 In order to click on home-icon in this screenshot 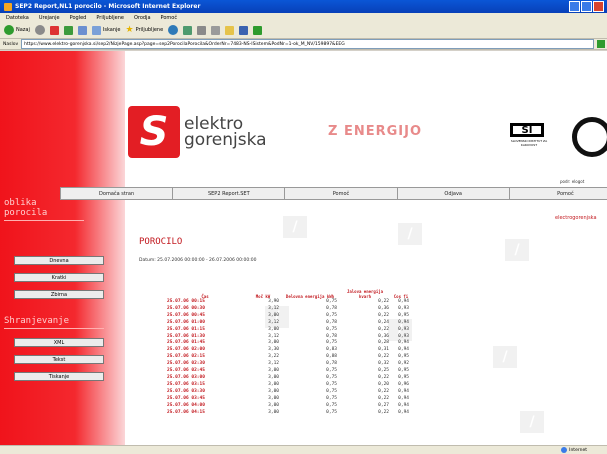, I will do `click(82, 30)`.